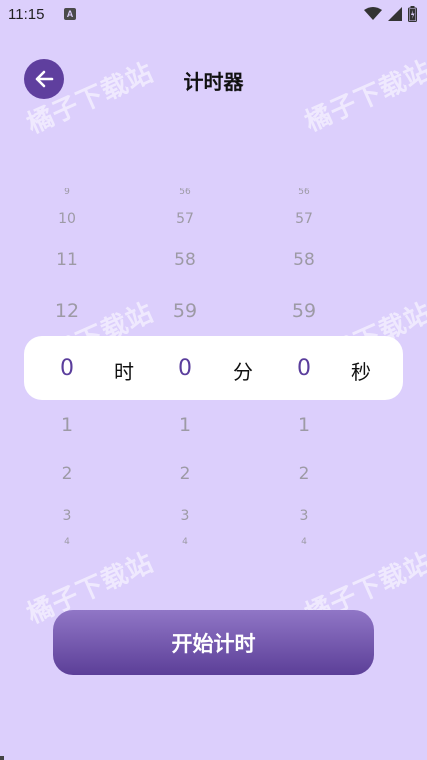  Describe the element at coordinates (70, 14) in the screenshot. I see `notification-icon: A` at that location.